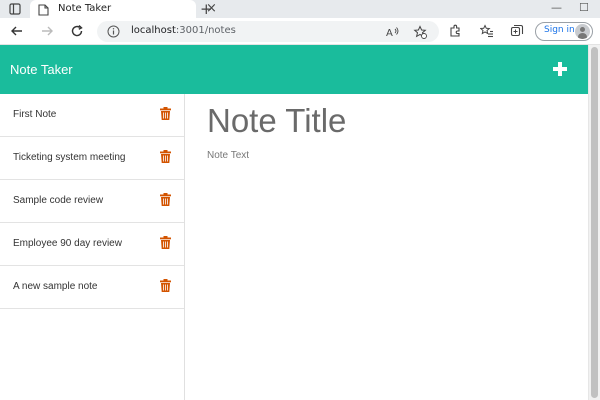 The image size is (600, 400). What do you see at coordinates (17, 31) in the screenshot?
I see `back-icon` at bounding box center [17, 31].